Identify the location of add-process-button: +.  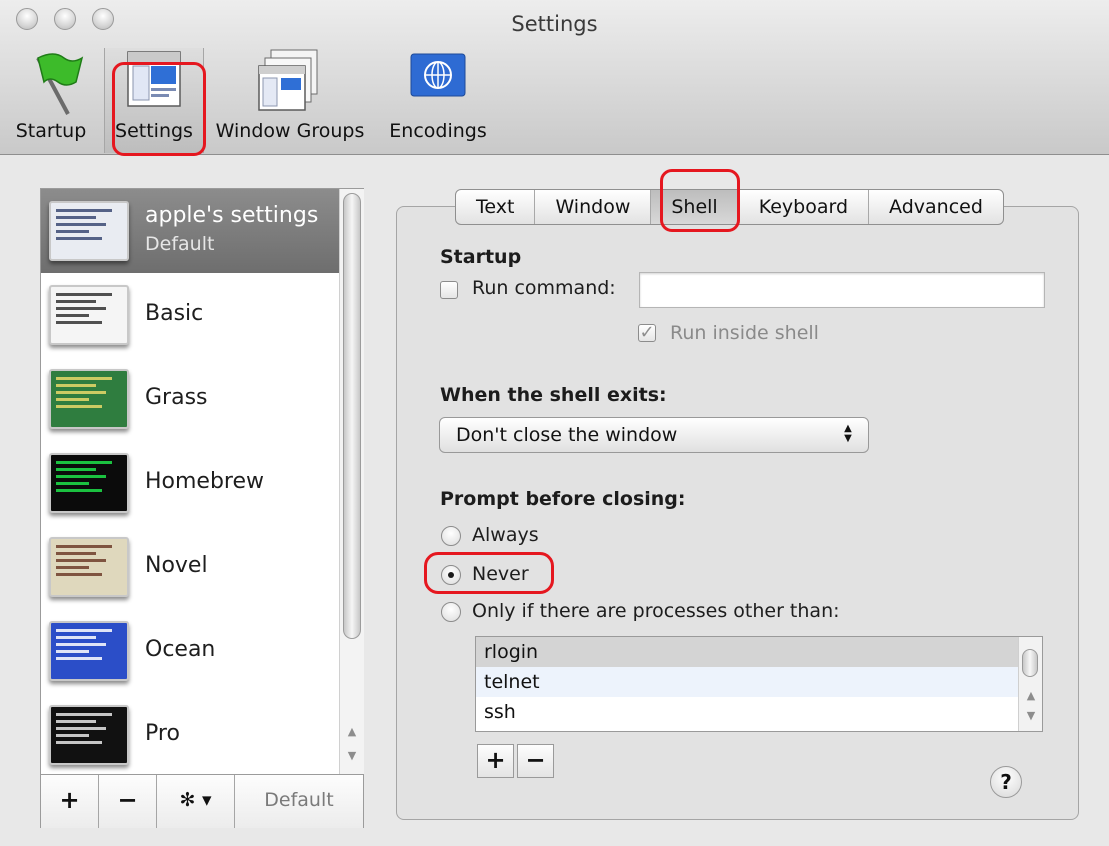
(495, 761).